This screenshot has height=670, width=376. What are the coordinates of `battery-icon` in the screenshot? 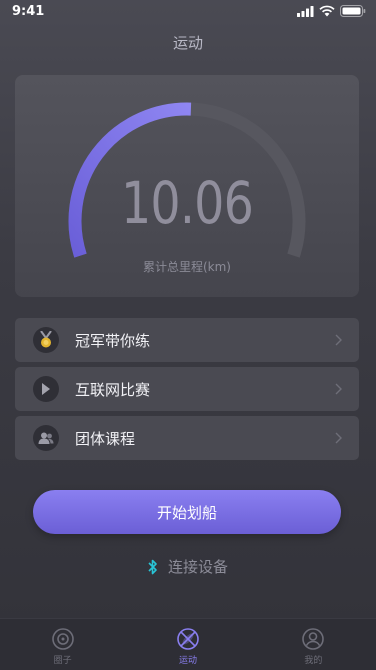 It's located at (353, 11).